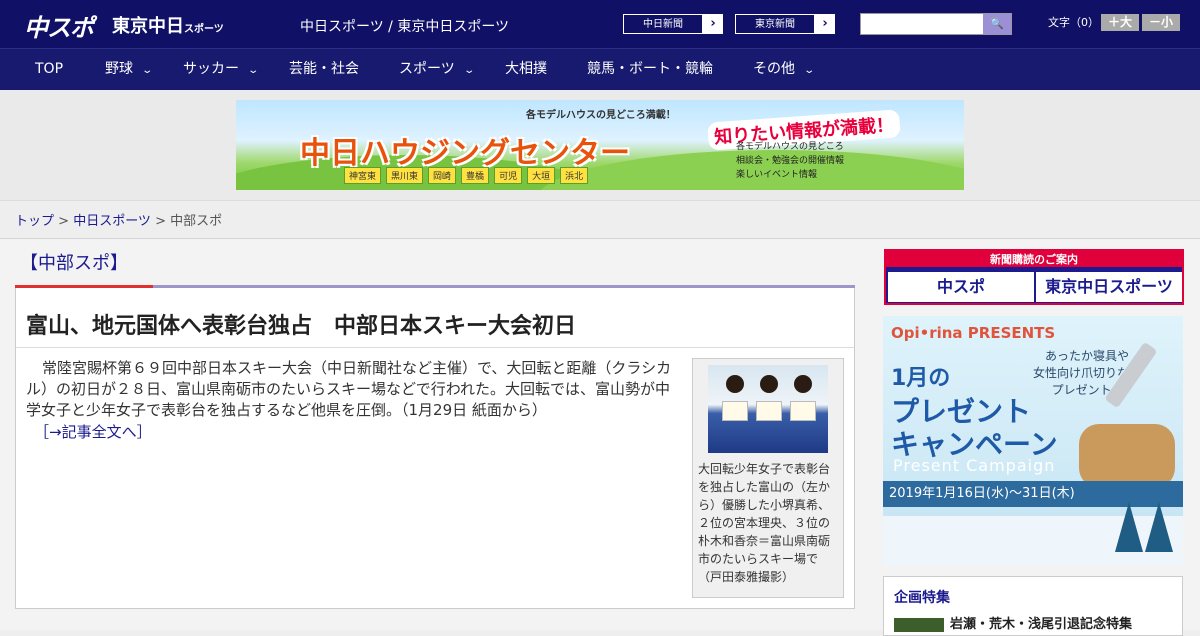 The width and height of the screenshot is (1200, 636). I want to click on subscribe-chuspo-button: 中スポ, so click(961, 287).